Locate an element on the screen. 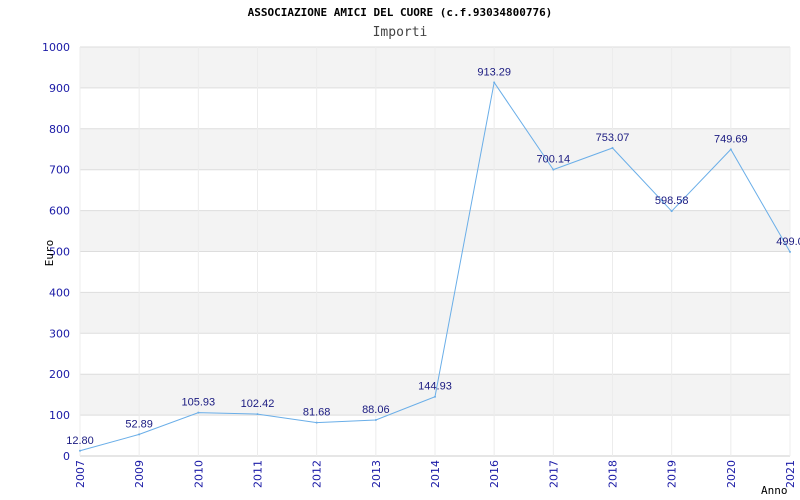 This screenshot has width=800, height=500. data-label: 88.06 is located at coordinates (376, 410).